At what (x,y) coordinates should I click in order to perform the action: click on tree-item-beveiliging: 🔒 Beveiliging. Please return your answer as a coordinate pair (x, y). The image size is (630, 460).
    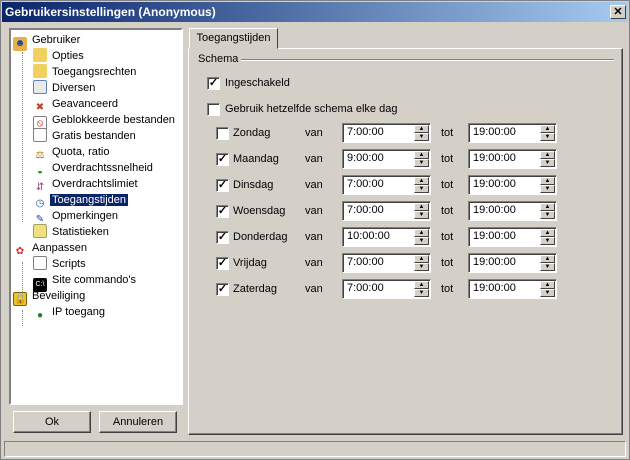
    Looking at the image, I should click on (50, 297).